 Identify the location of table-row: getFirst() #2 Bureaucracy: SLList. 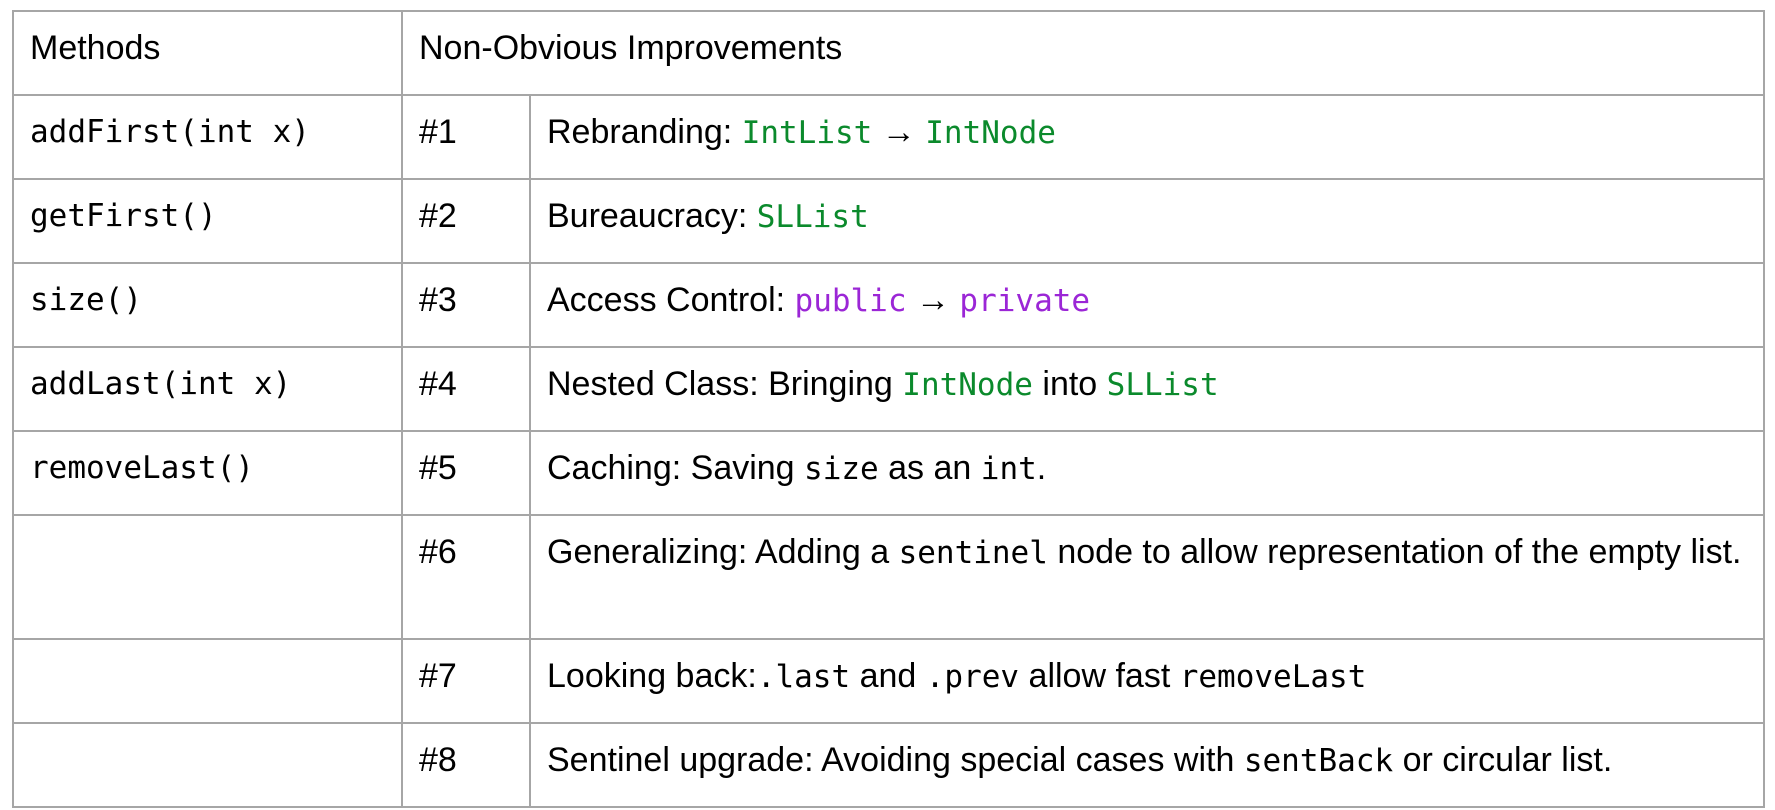
(888, 221).